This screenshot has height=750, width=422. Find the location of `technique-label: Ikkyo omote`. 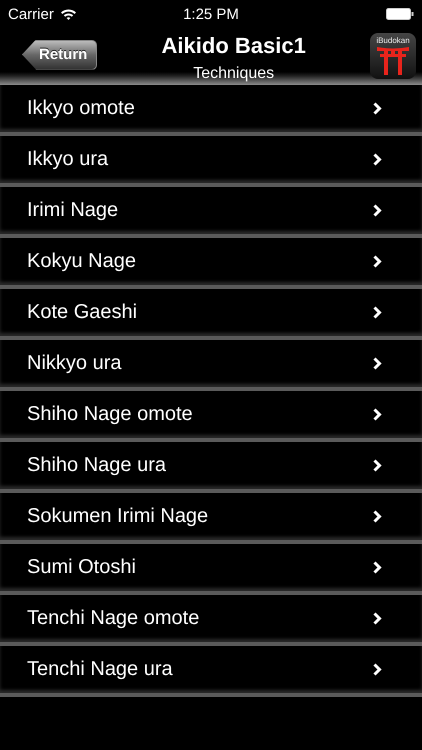

technique-label: Ikkyo omote is located at coordinates (81, 108).